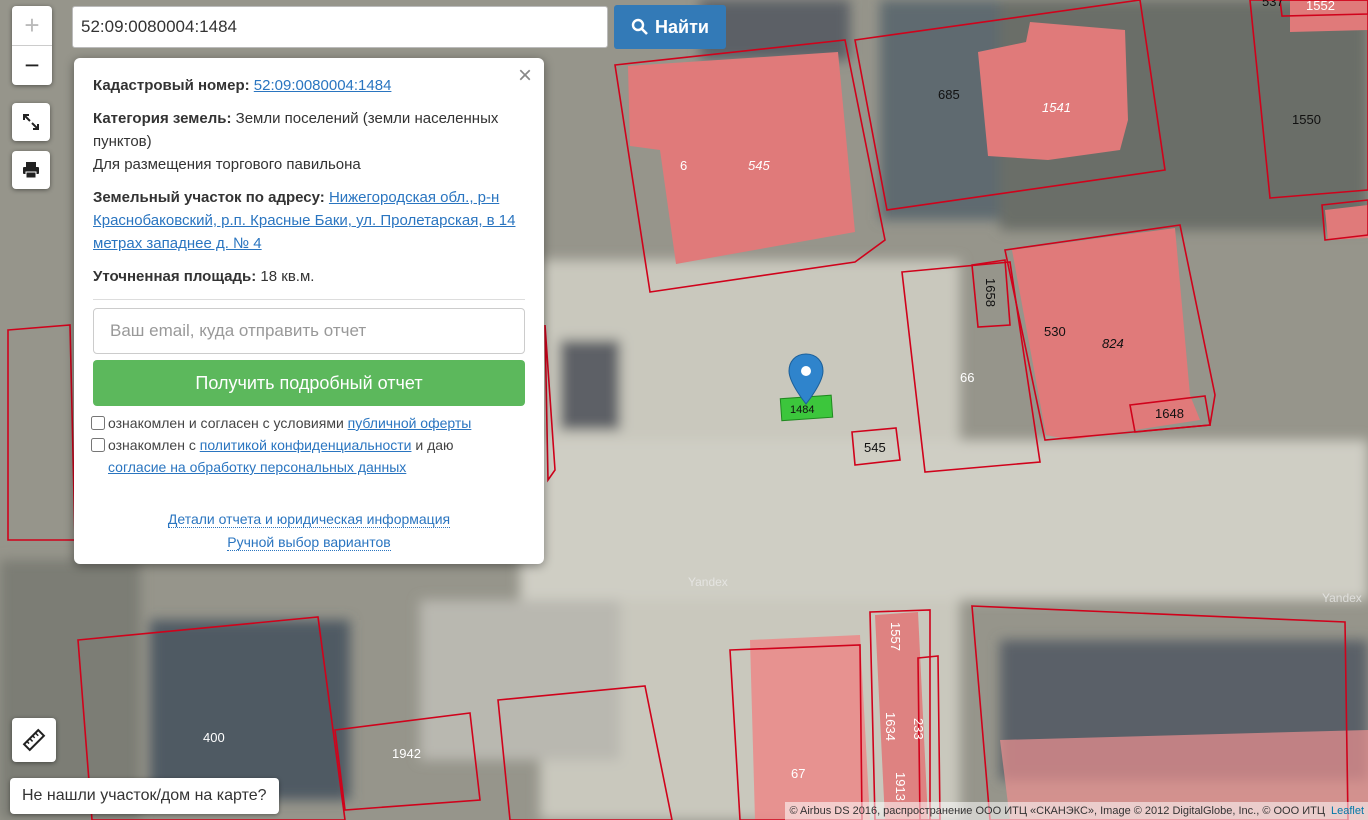 This screenshot has width=1368, height=820. I want to click on privacy-checkbox, so click(98, 445).